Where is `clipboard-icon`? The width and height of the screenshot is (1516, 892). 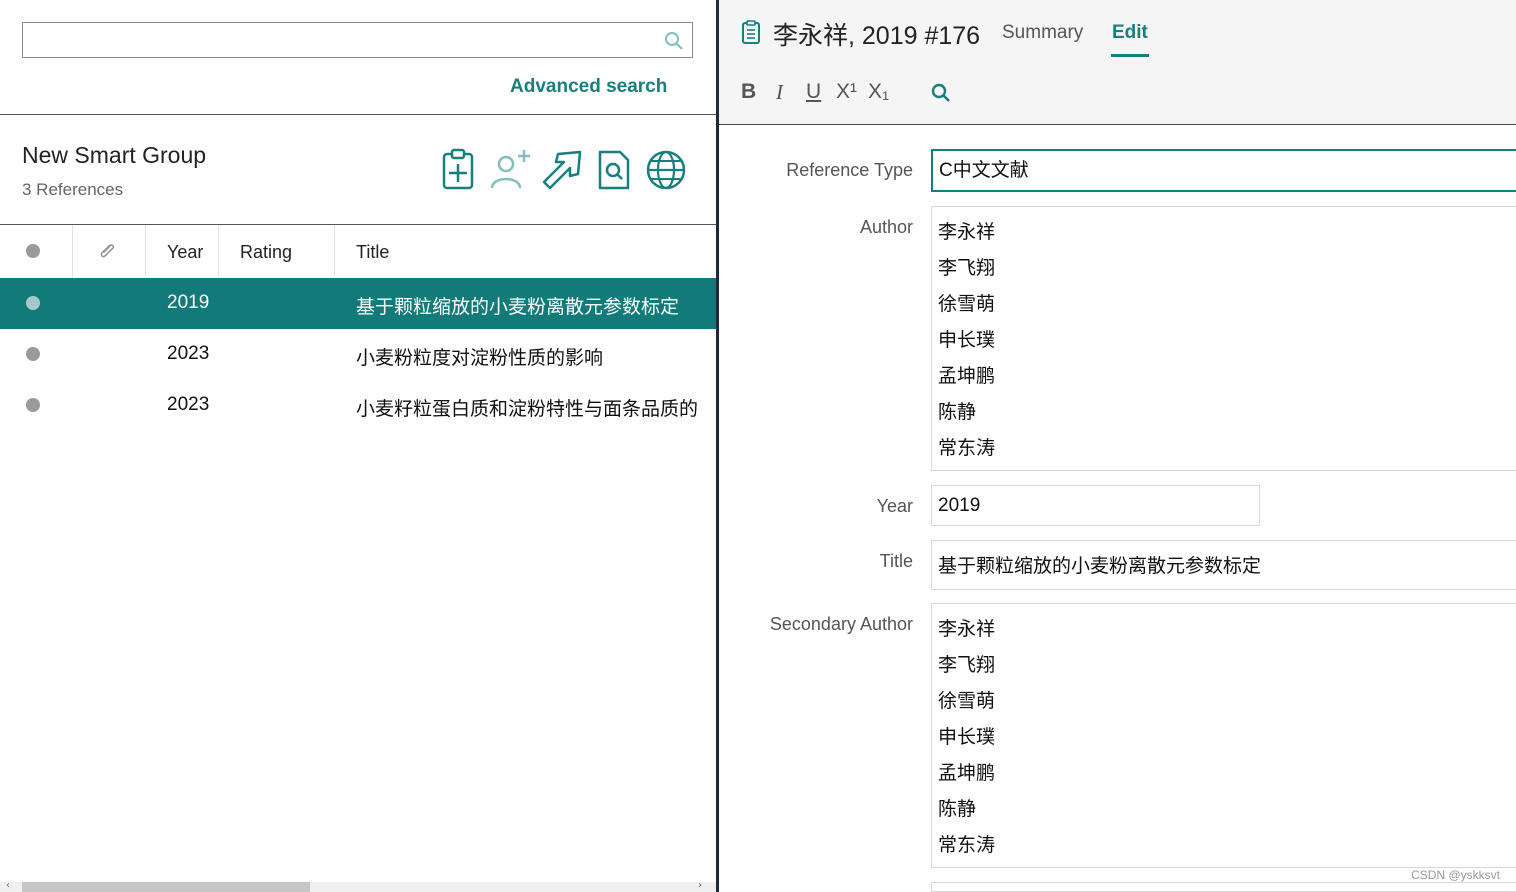
clipboard-icon is located at coordinates (751, 32).